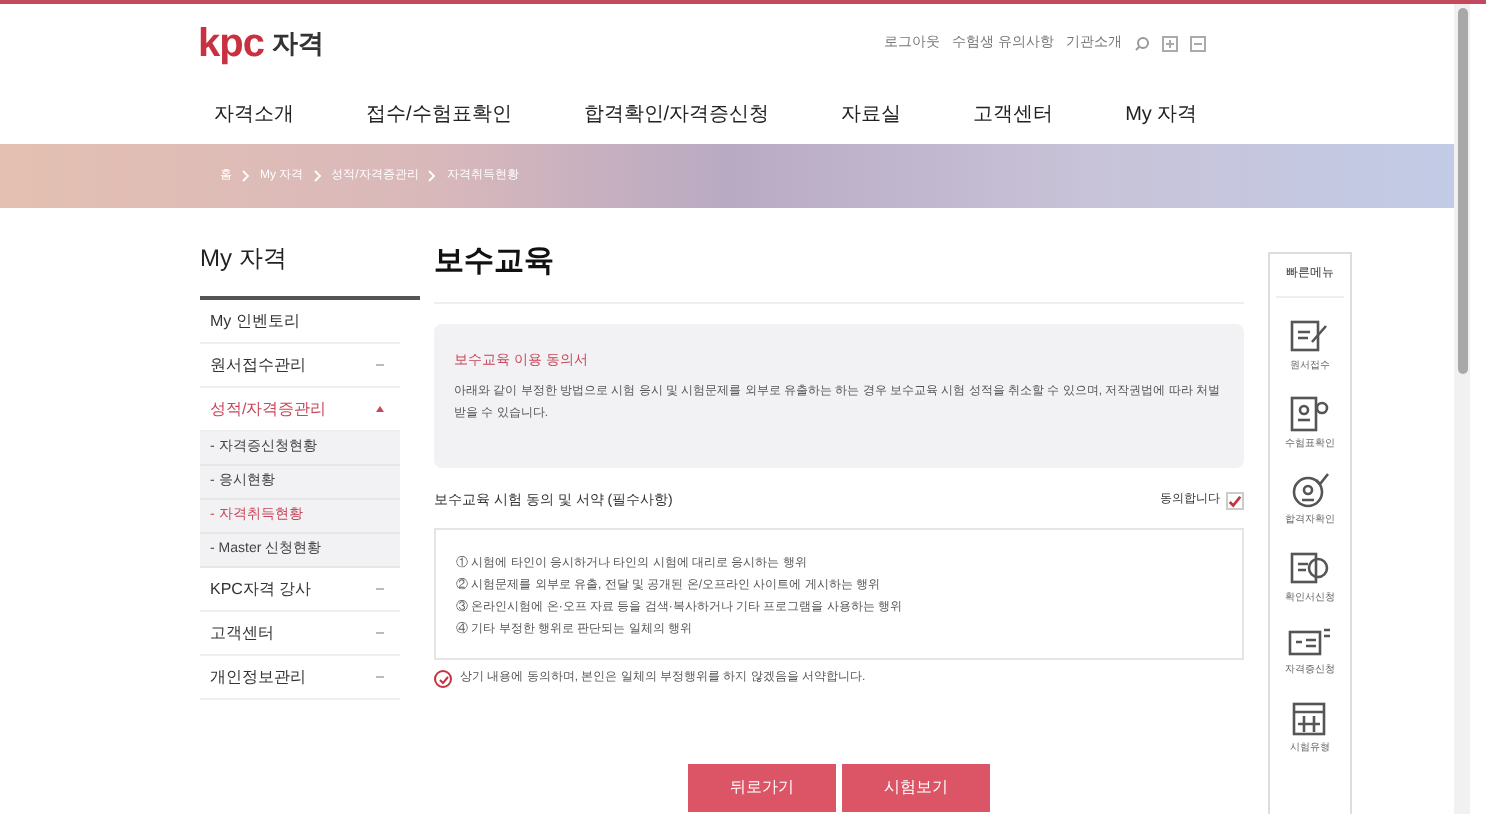  What do you see at coordinates (231, 44) in the screenshot?
I see `logo: kpc` at bounding box center [231, 44].